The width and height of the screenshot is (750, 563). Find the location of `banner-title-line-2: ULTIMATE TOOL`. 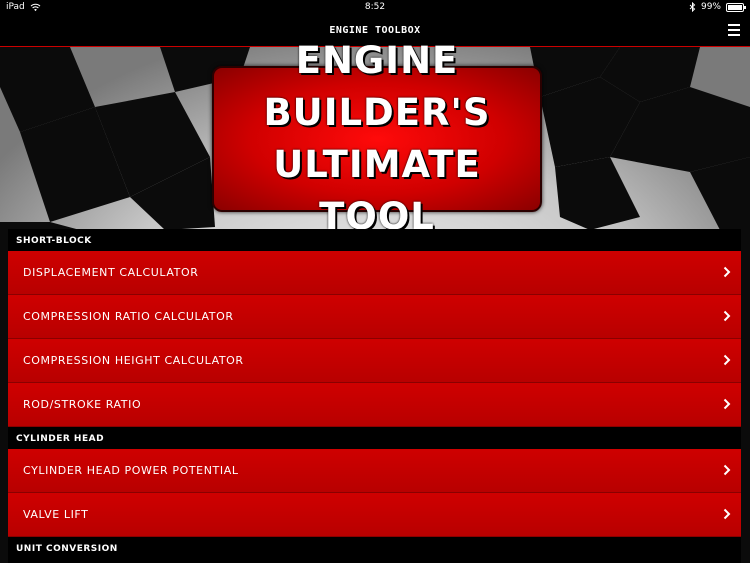

banner-title-line-2: ULTIMATE TOOL is located at coordinates (377, 190).